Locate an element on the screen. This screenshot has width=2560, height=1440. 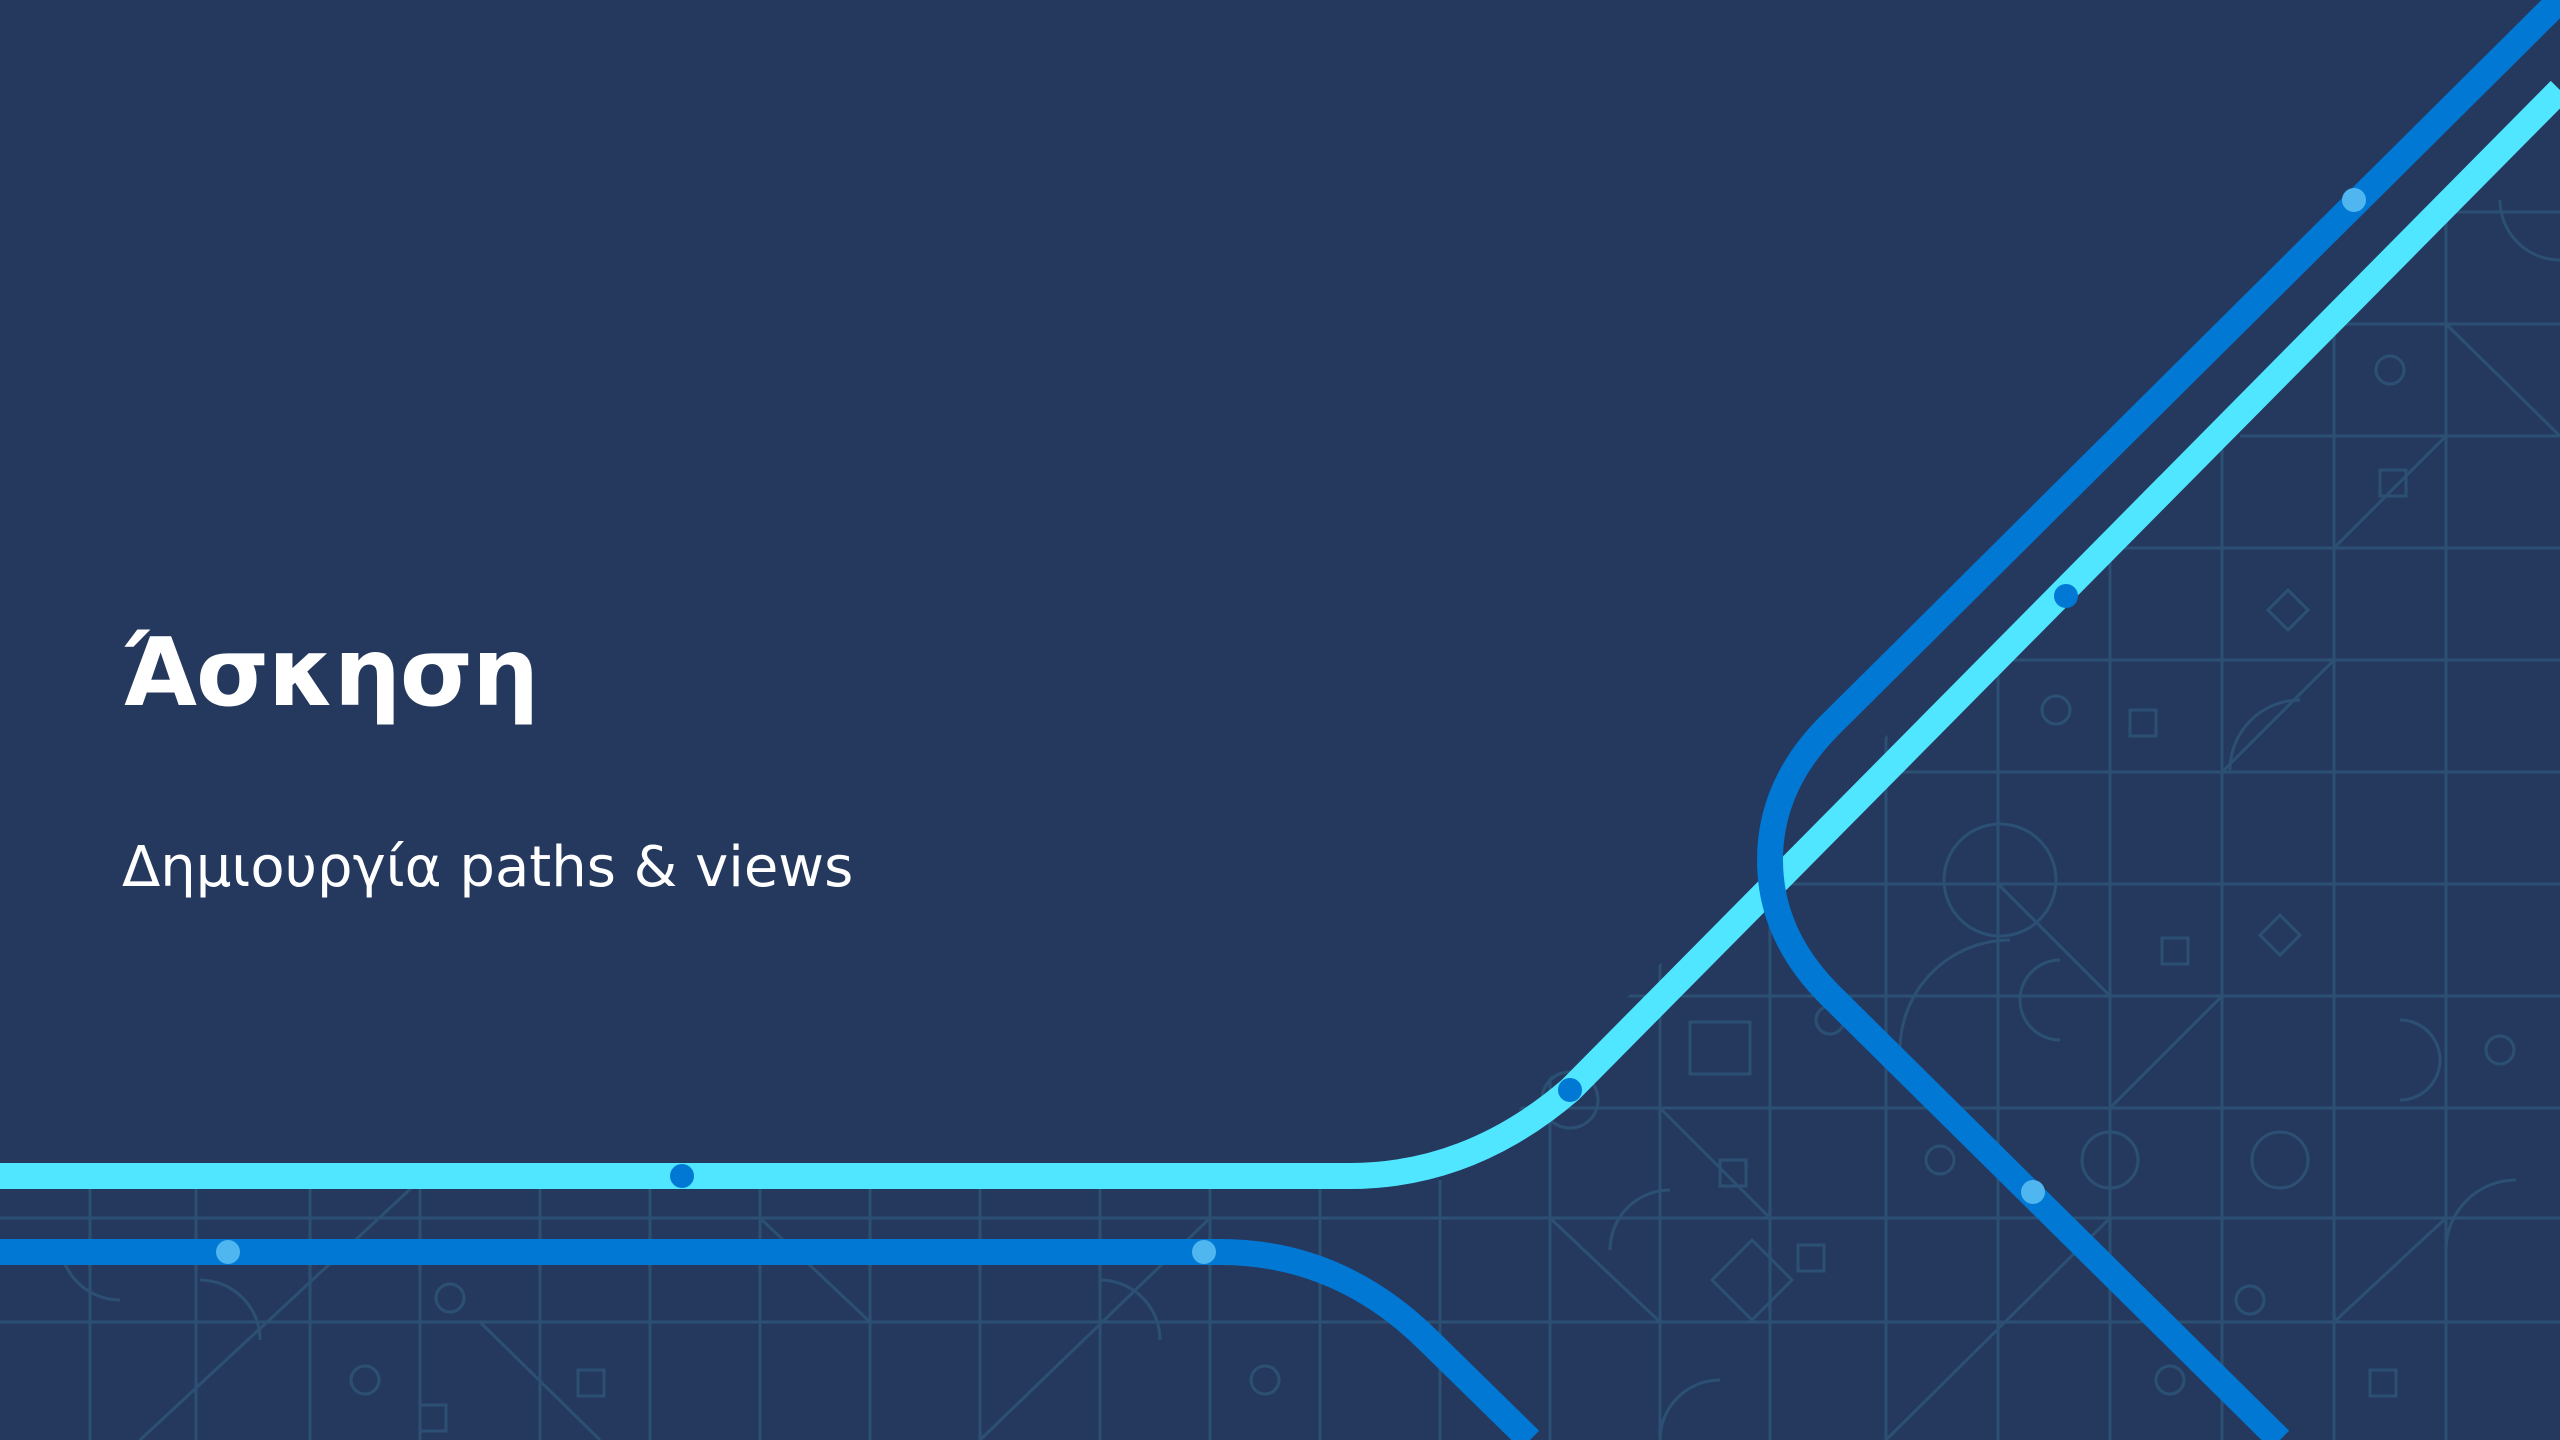
blue-line-bottom is located at coordinates (770, 1339).